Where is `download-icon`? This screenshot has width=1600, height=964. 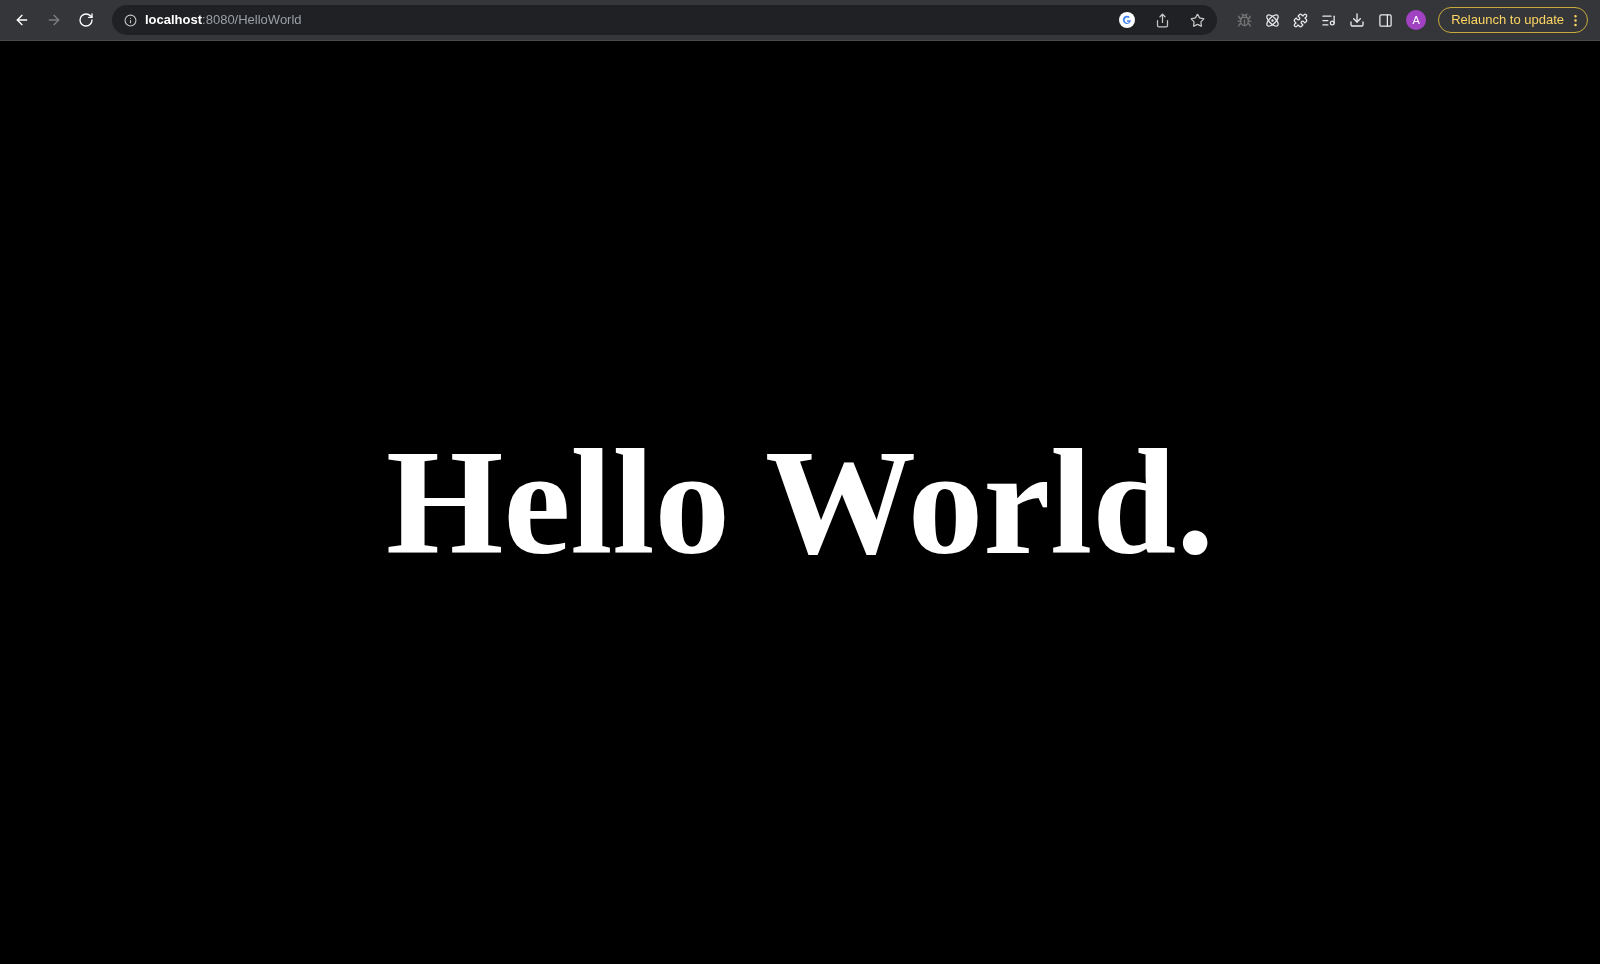 download-icon is located at coordinates (1357, 20).